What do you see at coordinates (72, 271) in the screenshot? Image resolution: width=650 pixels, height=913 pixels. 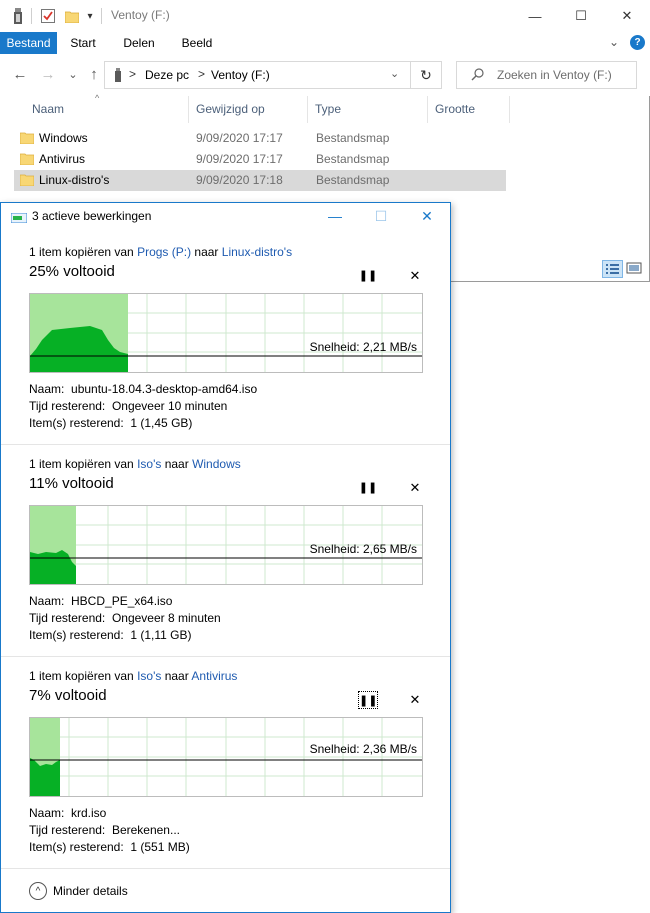 I see `percent-complete: 25% voltooid` at bounding box center [72, 271].